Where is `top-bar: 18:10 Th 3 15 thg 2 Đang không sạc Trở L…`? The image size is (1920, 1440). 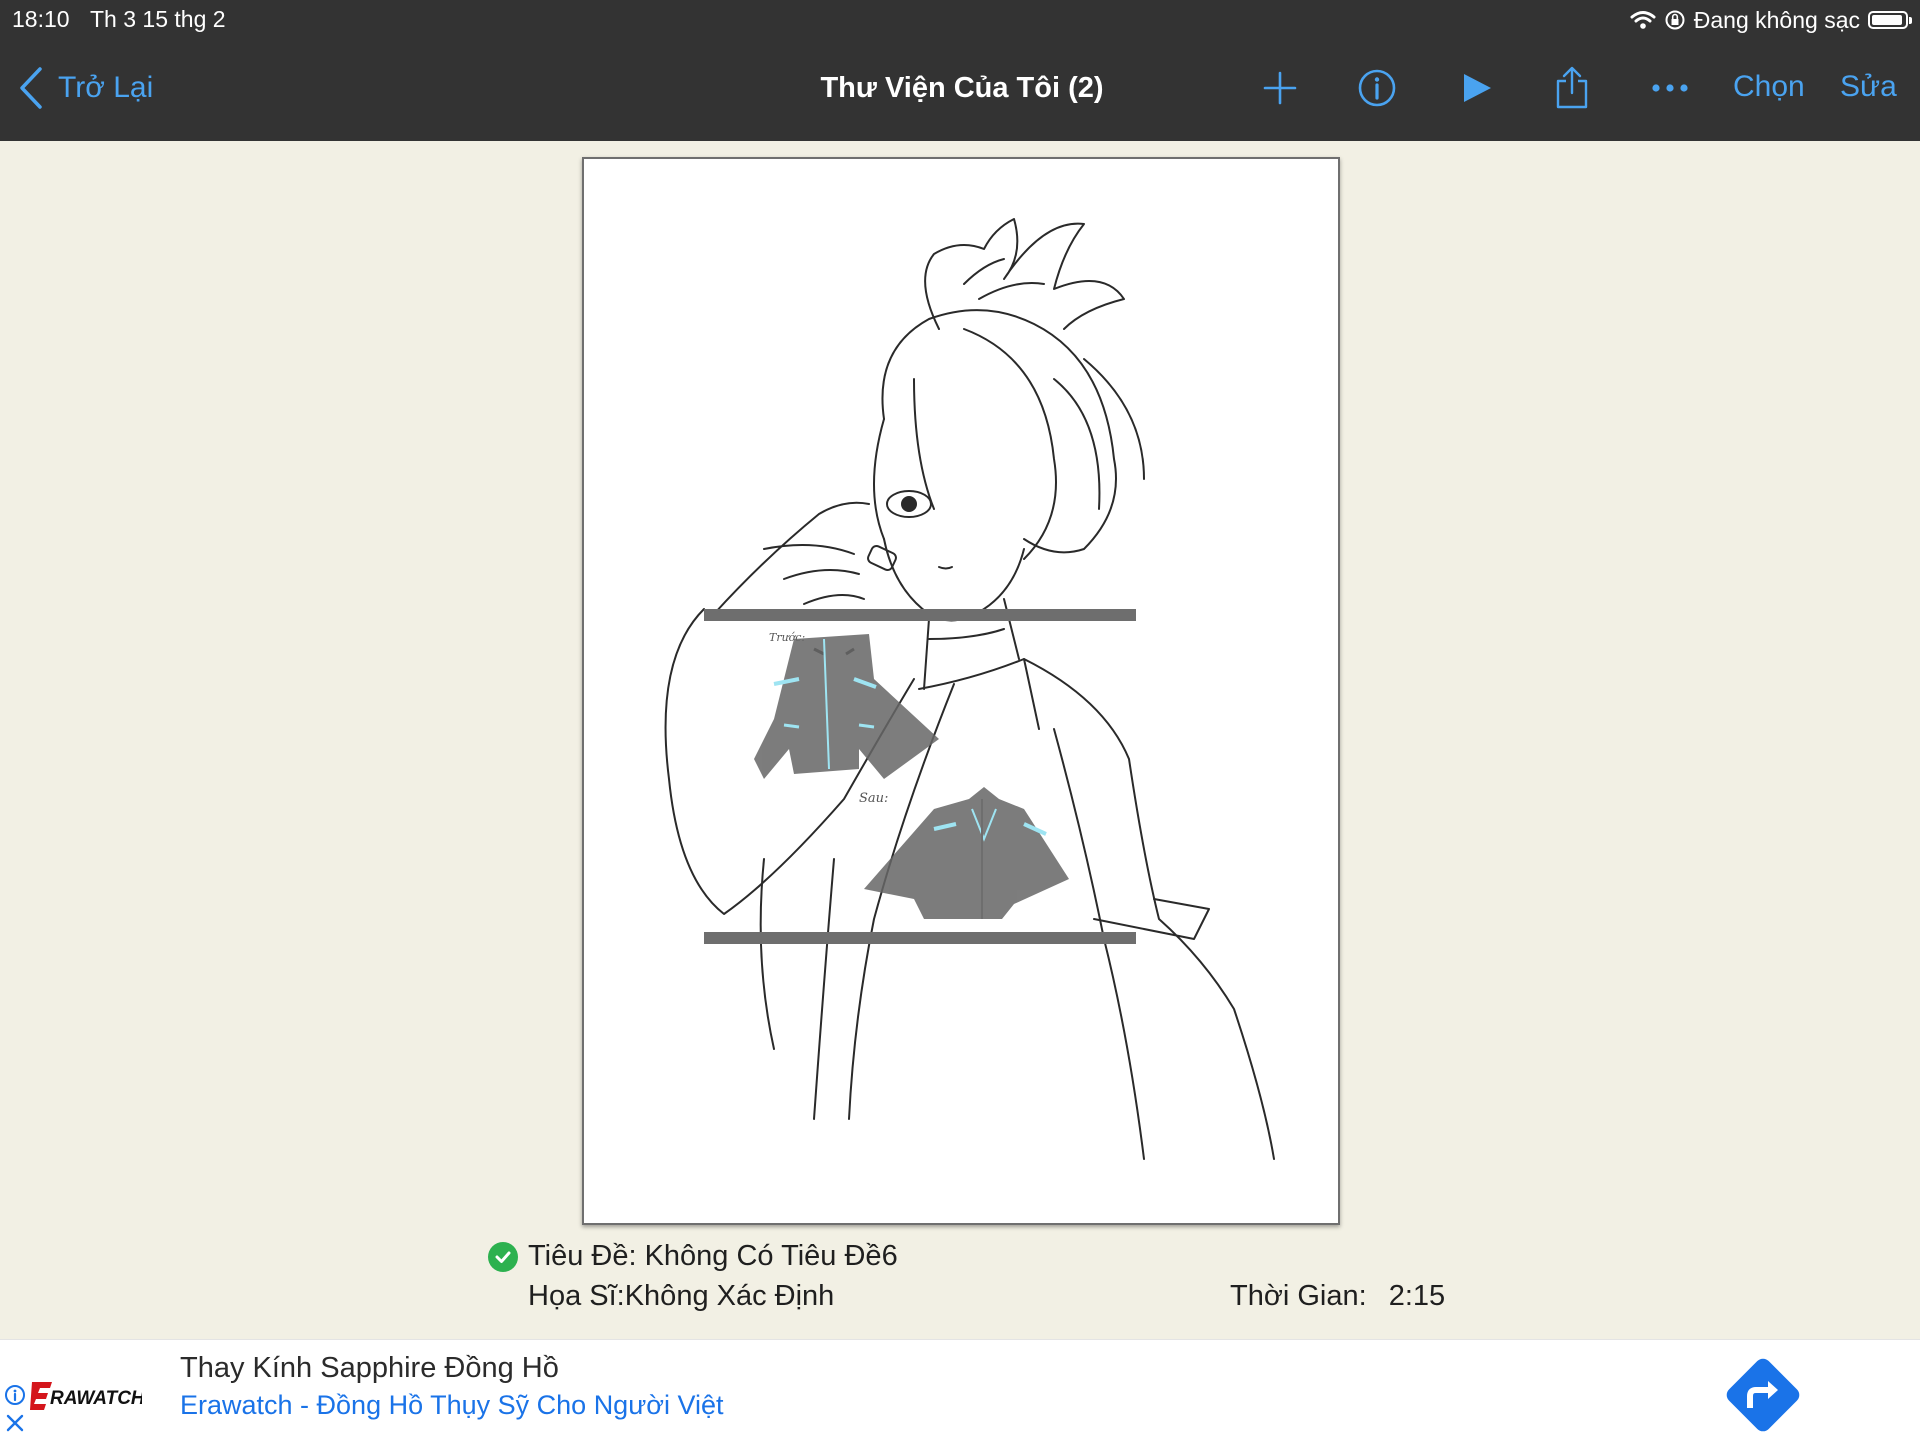 top-bar: 18:10 Th 3 15 thg 2 Đang không sạc Trở L… is located at coordinates (960, 70).